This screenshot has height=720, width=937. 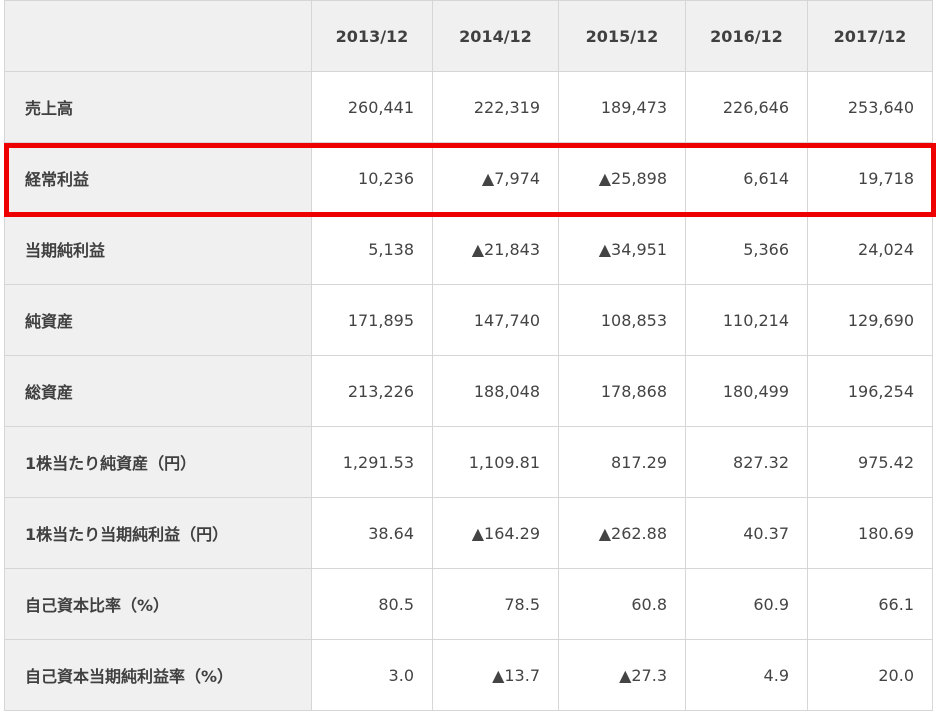 What do you see at coordinates (622, 604) in the screenshot?
I see `table-cell: 60.8` at bounding box center [622, 604].